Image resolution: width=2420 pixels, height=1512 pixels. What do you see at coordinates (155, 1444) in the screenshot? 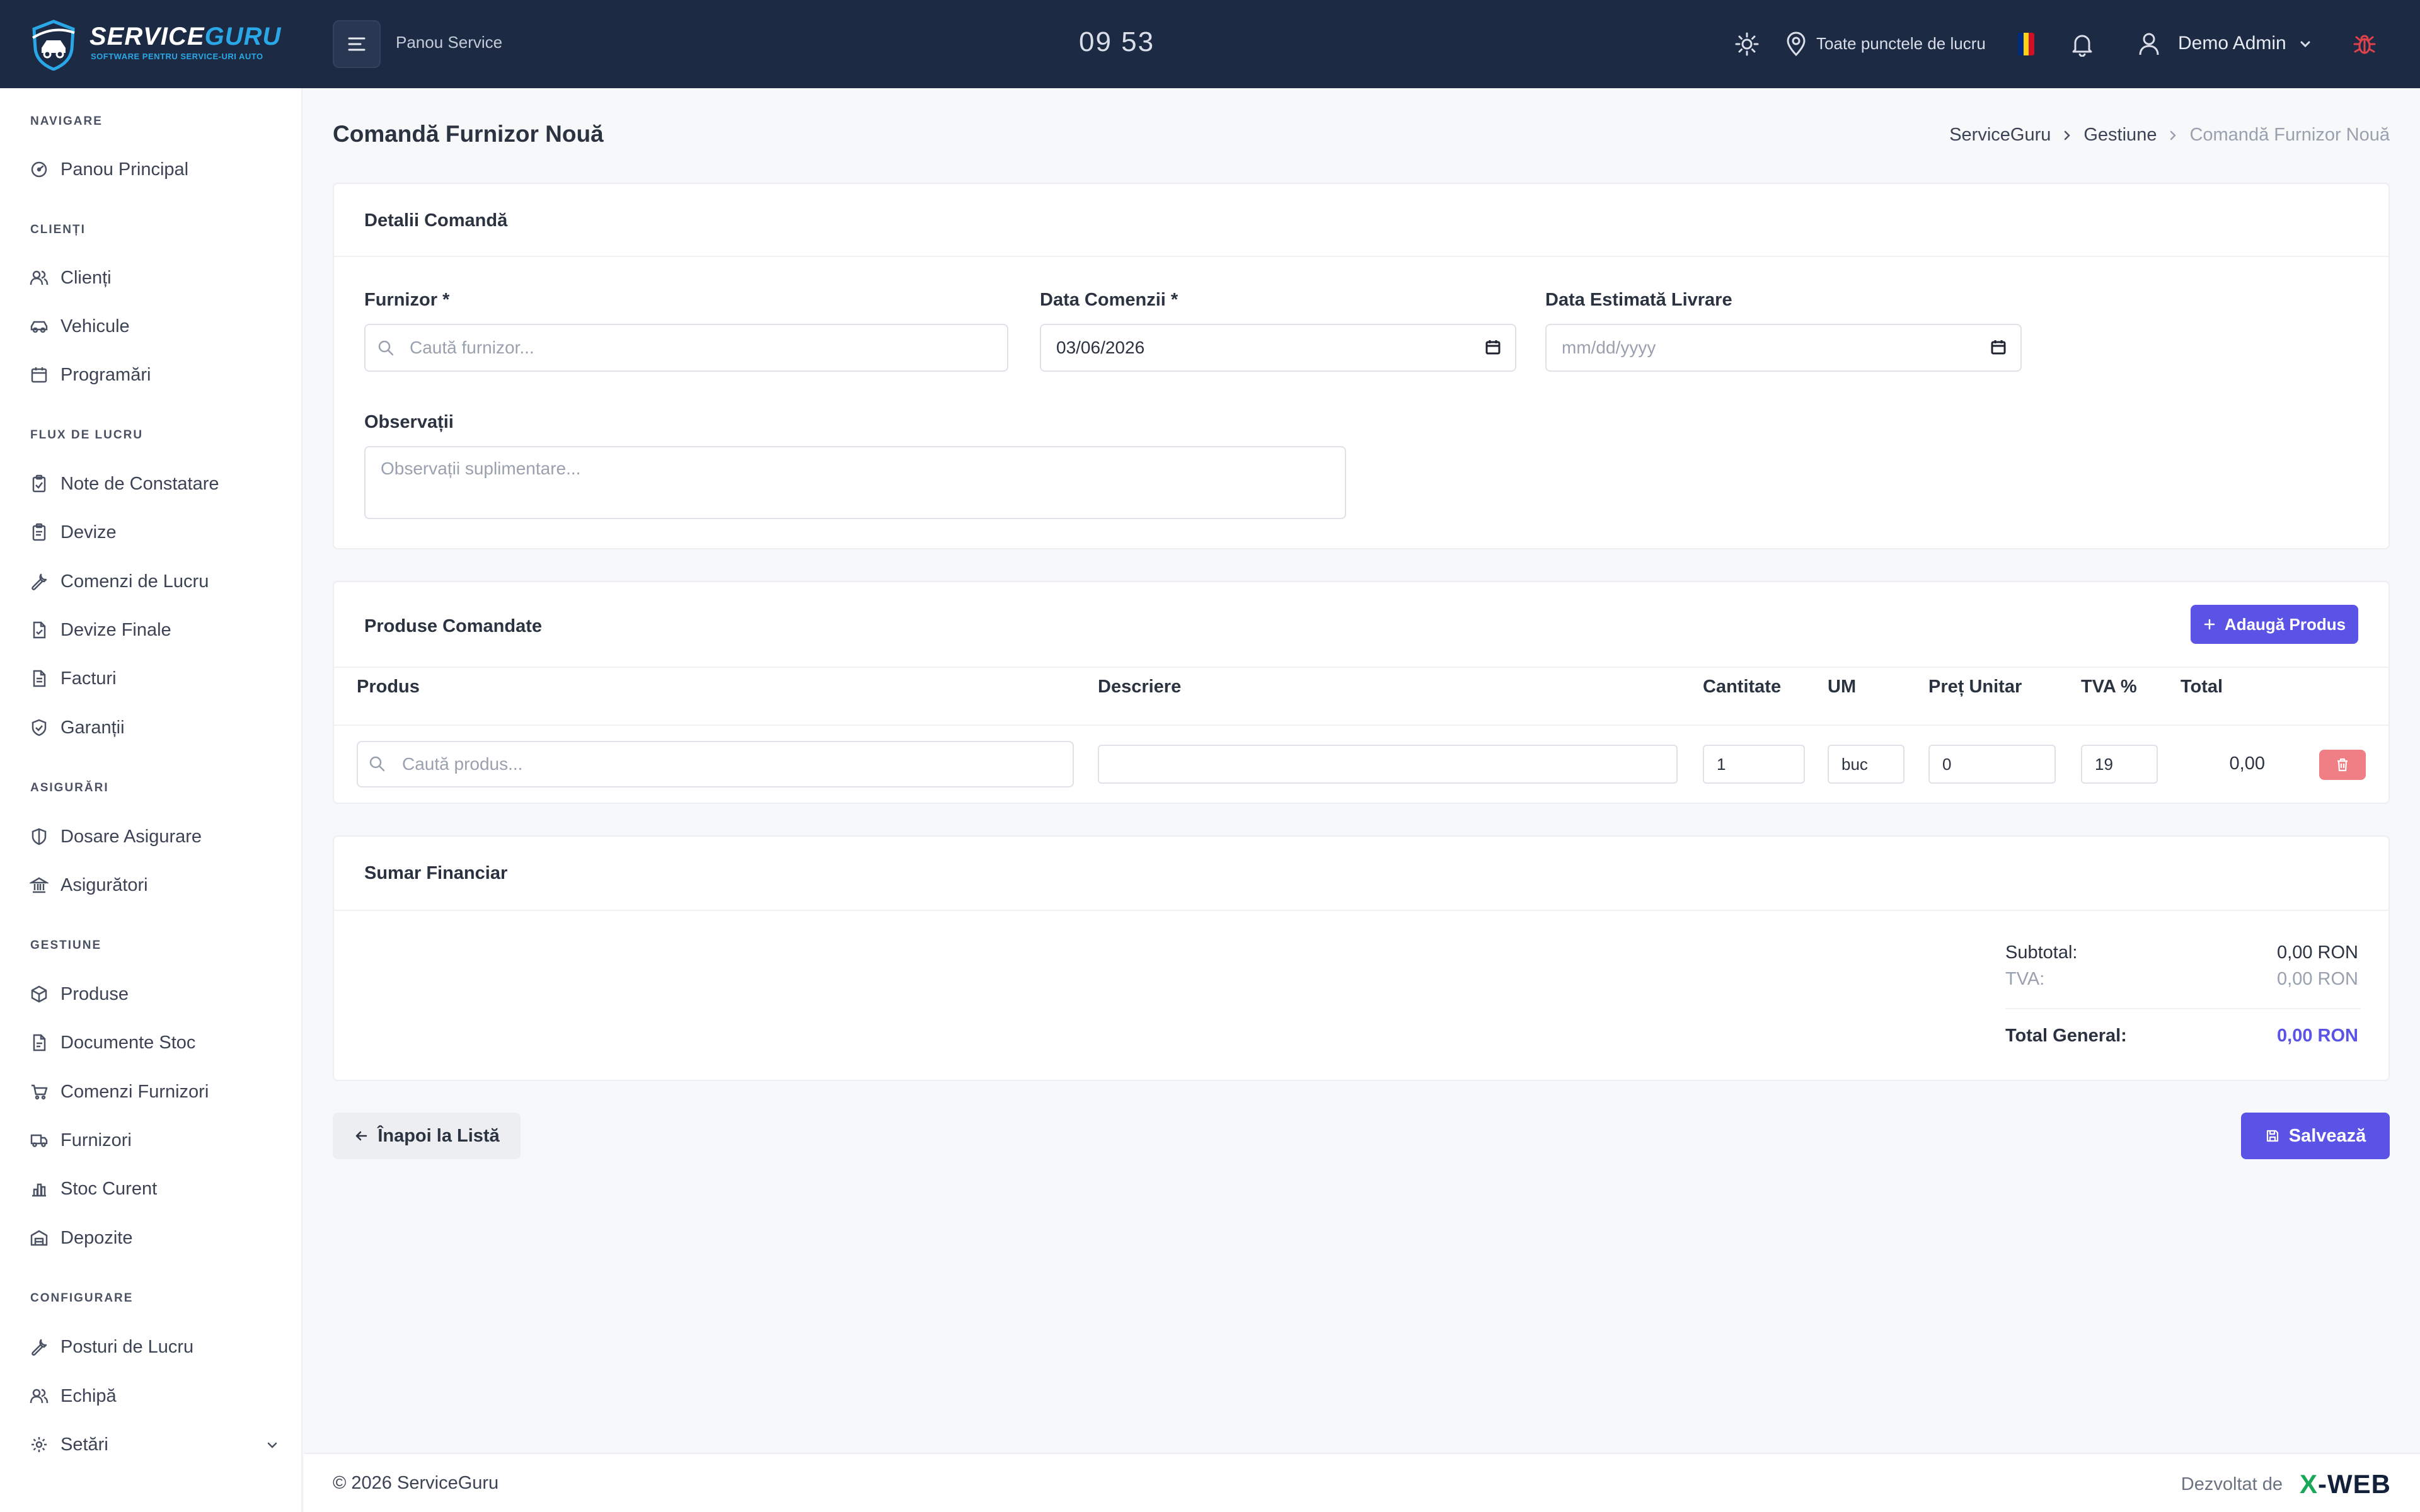
I see `sidebar-item-setari: Setări` at bounding box center [155, 1444].